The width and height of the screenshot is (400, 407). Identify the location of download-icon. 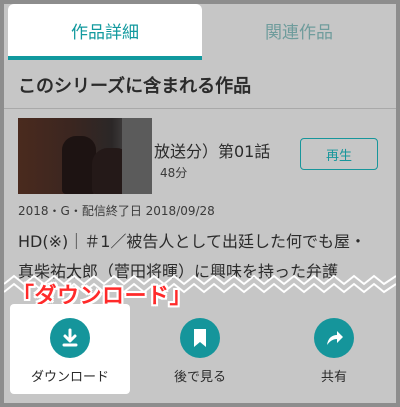
(70, 338).